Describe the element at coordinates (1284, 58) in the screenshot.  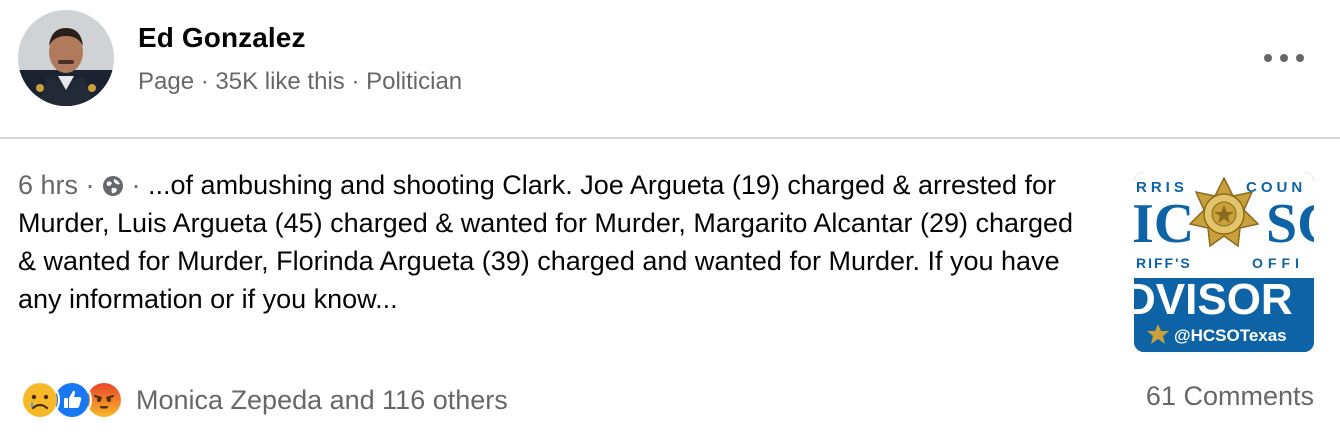
I see `more-options-icon` at that location.